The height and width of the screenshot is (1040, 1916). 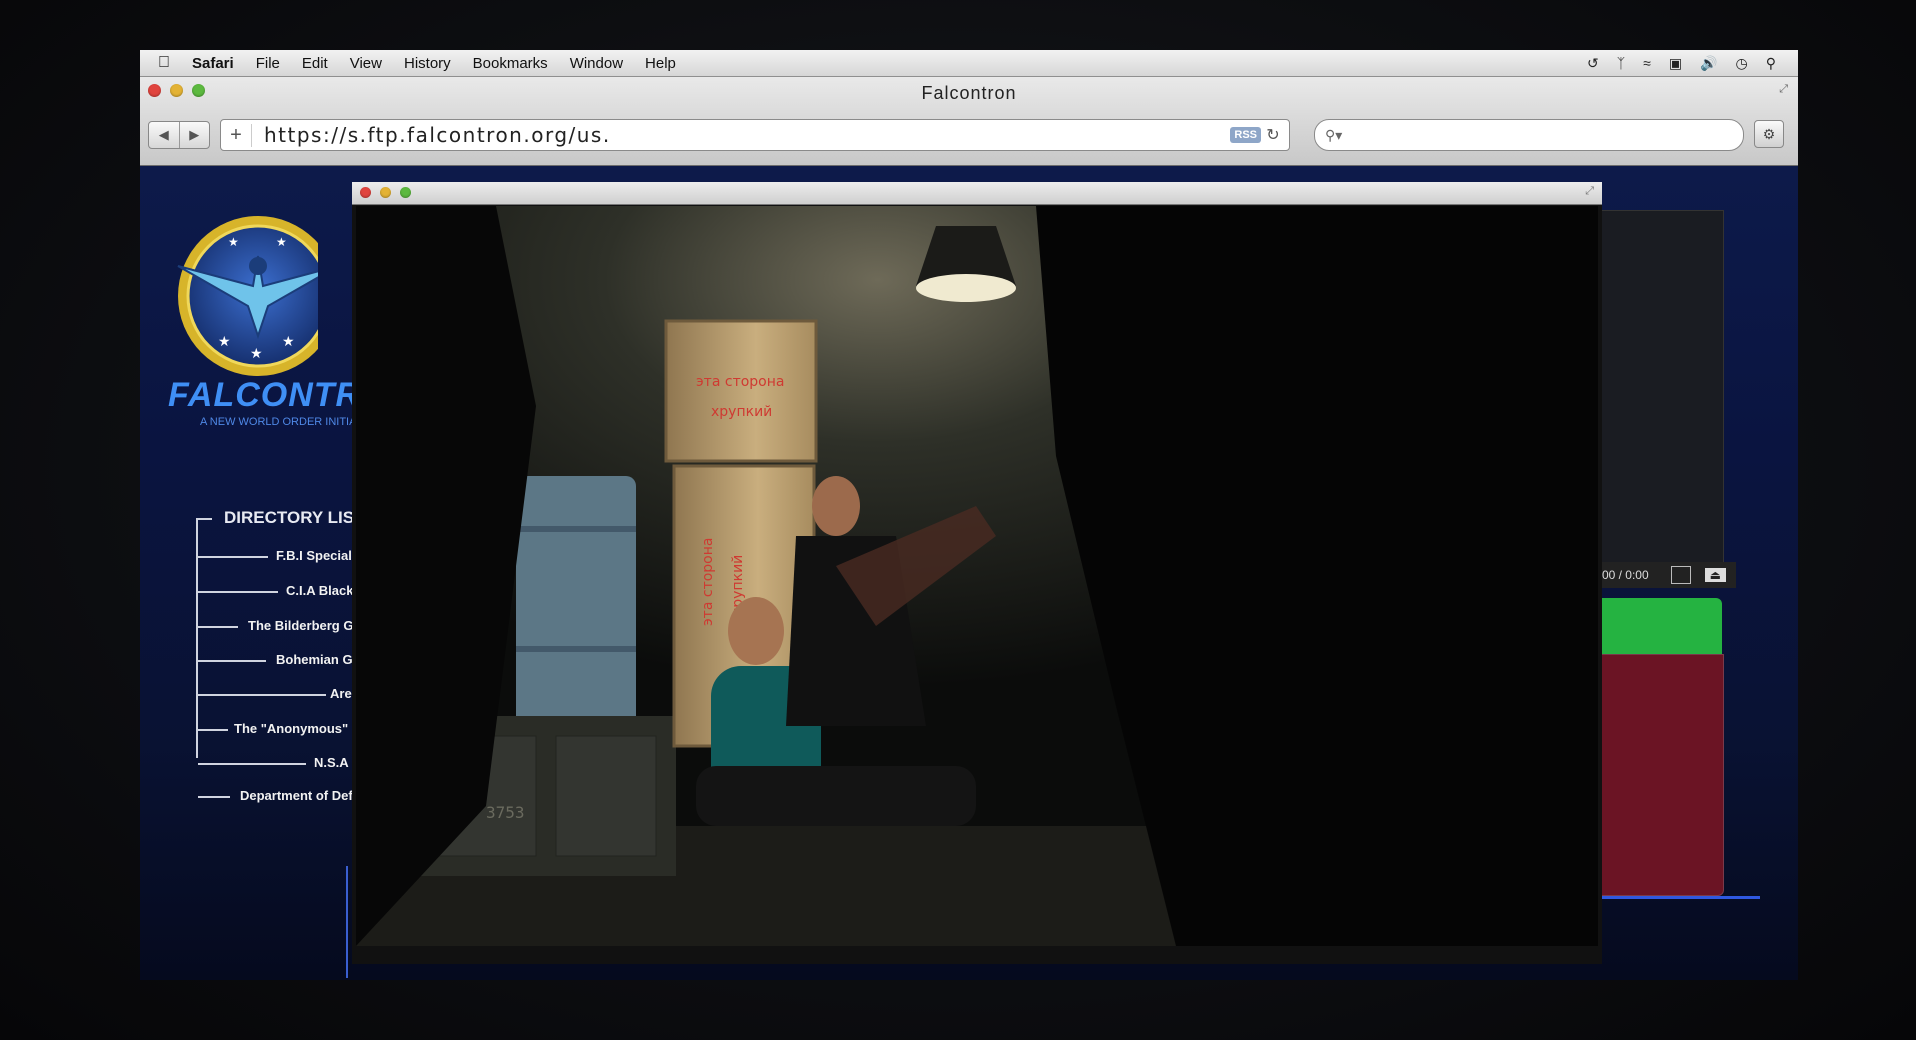 I want to click on volume-icon: 🔊, so click(x=1708, y=63).